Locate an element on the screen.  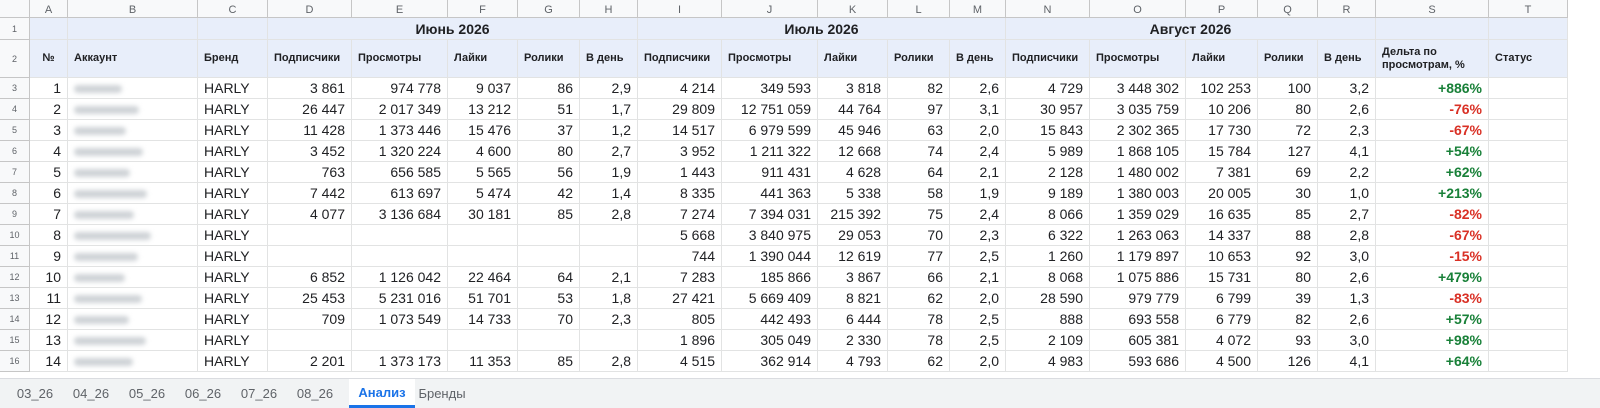
metric-cell: 69 is located at coordinates (1288, 172).